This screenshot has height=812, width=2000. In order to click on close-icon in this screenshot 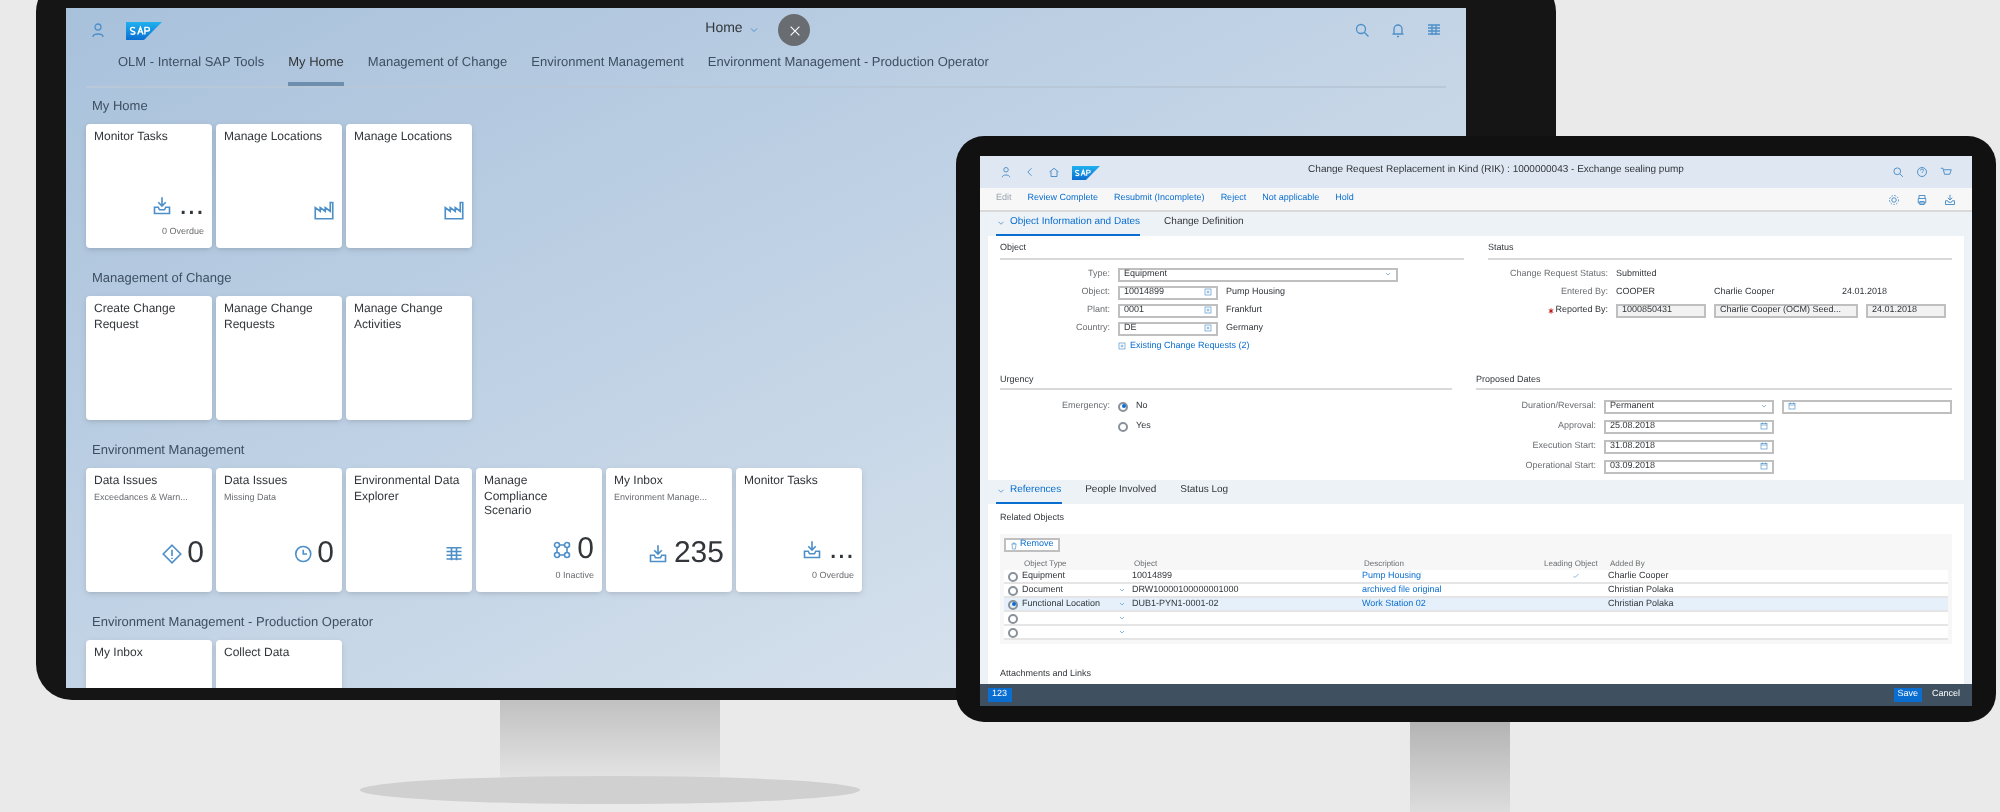, I will do `click(794, 30)`.